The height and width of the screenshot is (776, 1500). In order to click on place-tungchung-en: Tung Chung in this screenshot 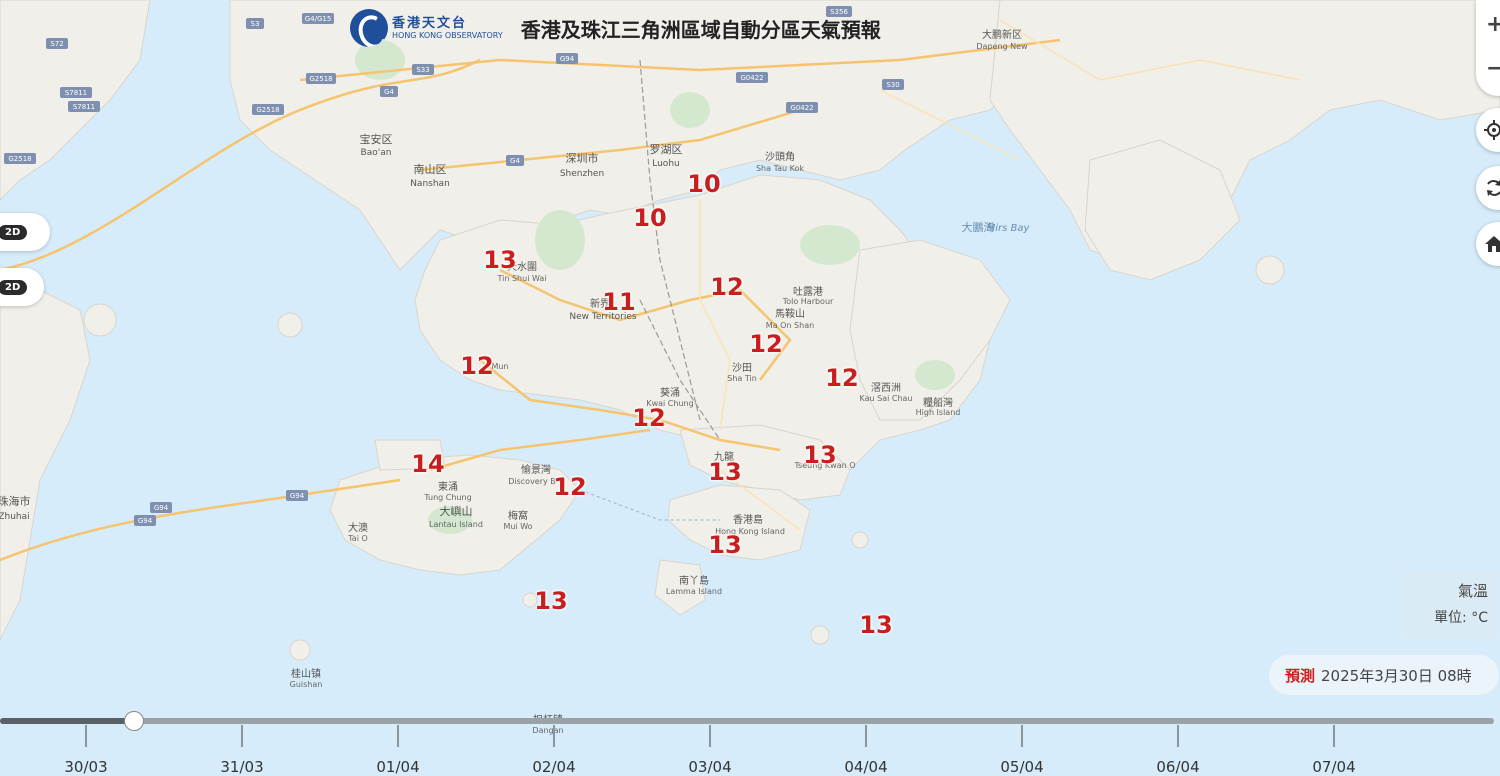, I will do `click(447, 497)`.